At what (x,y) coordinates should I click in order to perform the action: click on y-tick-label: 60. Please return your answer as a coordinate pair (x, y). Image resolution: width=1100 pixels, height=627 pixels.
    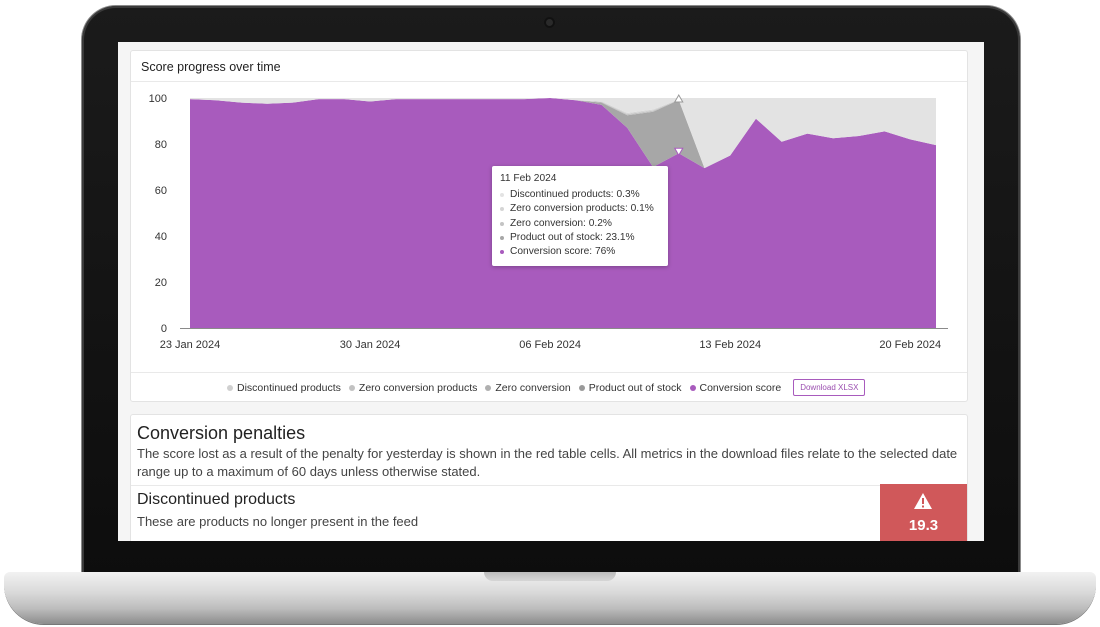
    Looking at the image, I should click on (161, 191).